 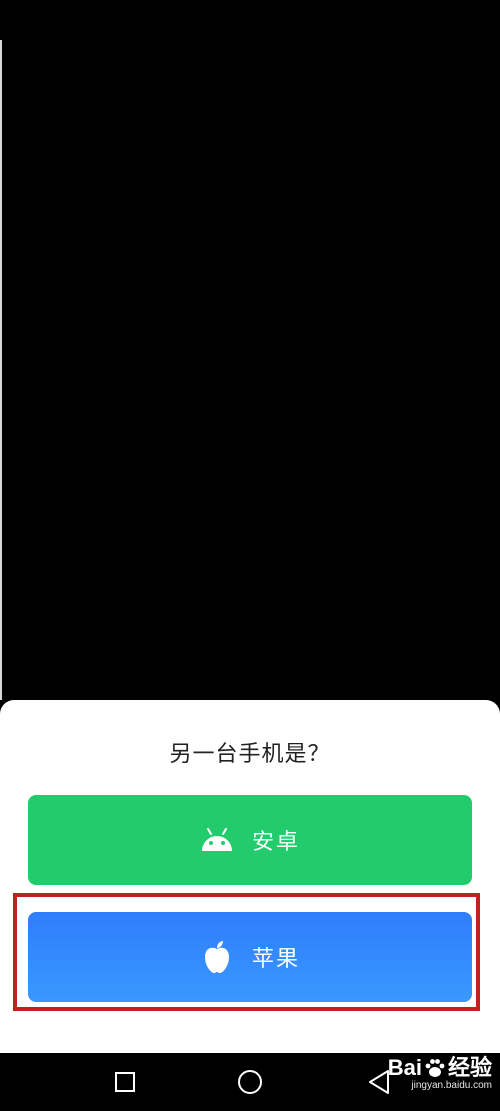 I want to click on circle-home-icon, so click(x=250, y=1082).